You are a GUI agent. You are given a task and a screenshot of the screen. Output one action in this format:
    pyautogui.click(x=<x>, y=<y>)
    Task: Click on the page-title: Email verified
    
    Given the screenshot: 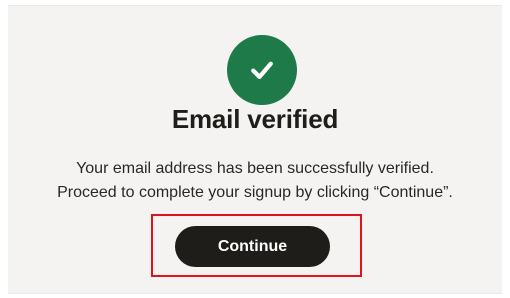 What is the action you would take?
    pyautogui.click(x=255, y=119)
    